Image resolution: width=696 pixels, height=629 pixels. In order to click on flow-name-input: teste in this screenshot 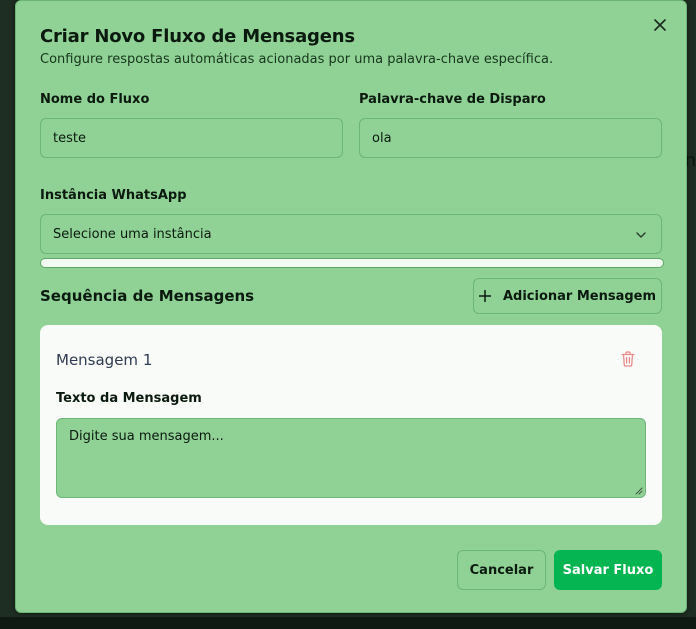, I will do `click(191, 138)`.